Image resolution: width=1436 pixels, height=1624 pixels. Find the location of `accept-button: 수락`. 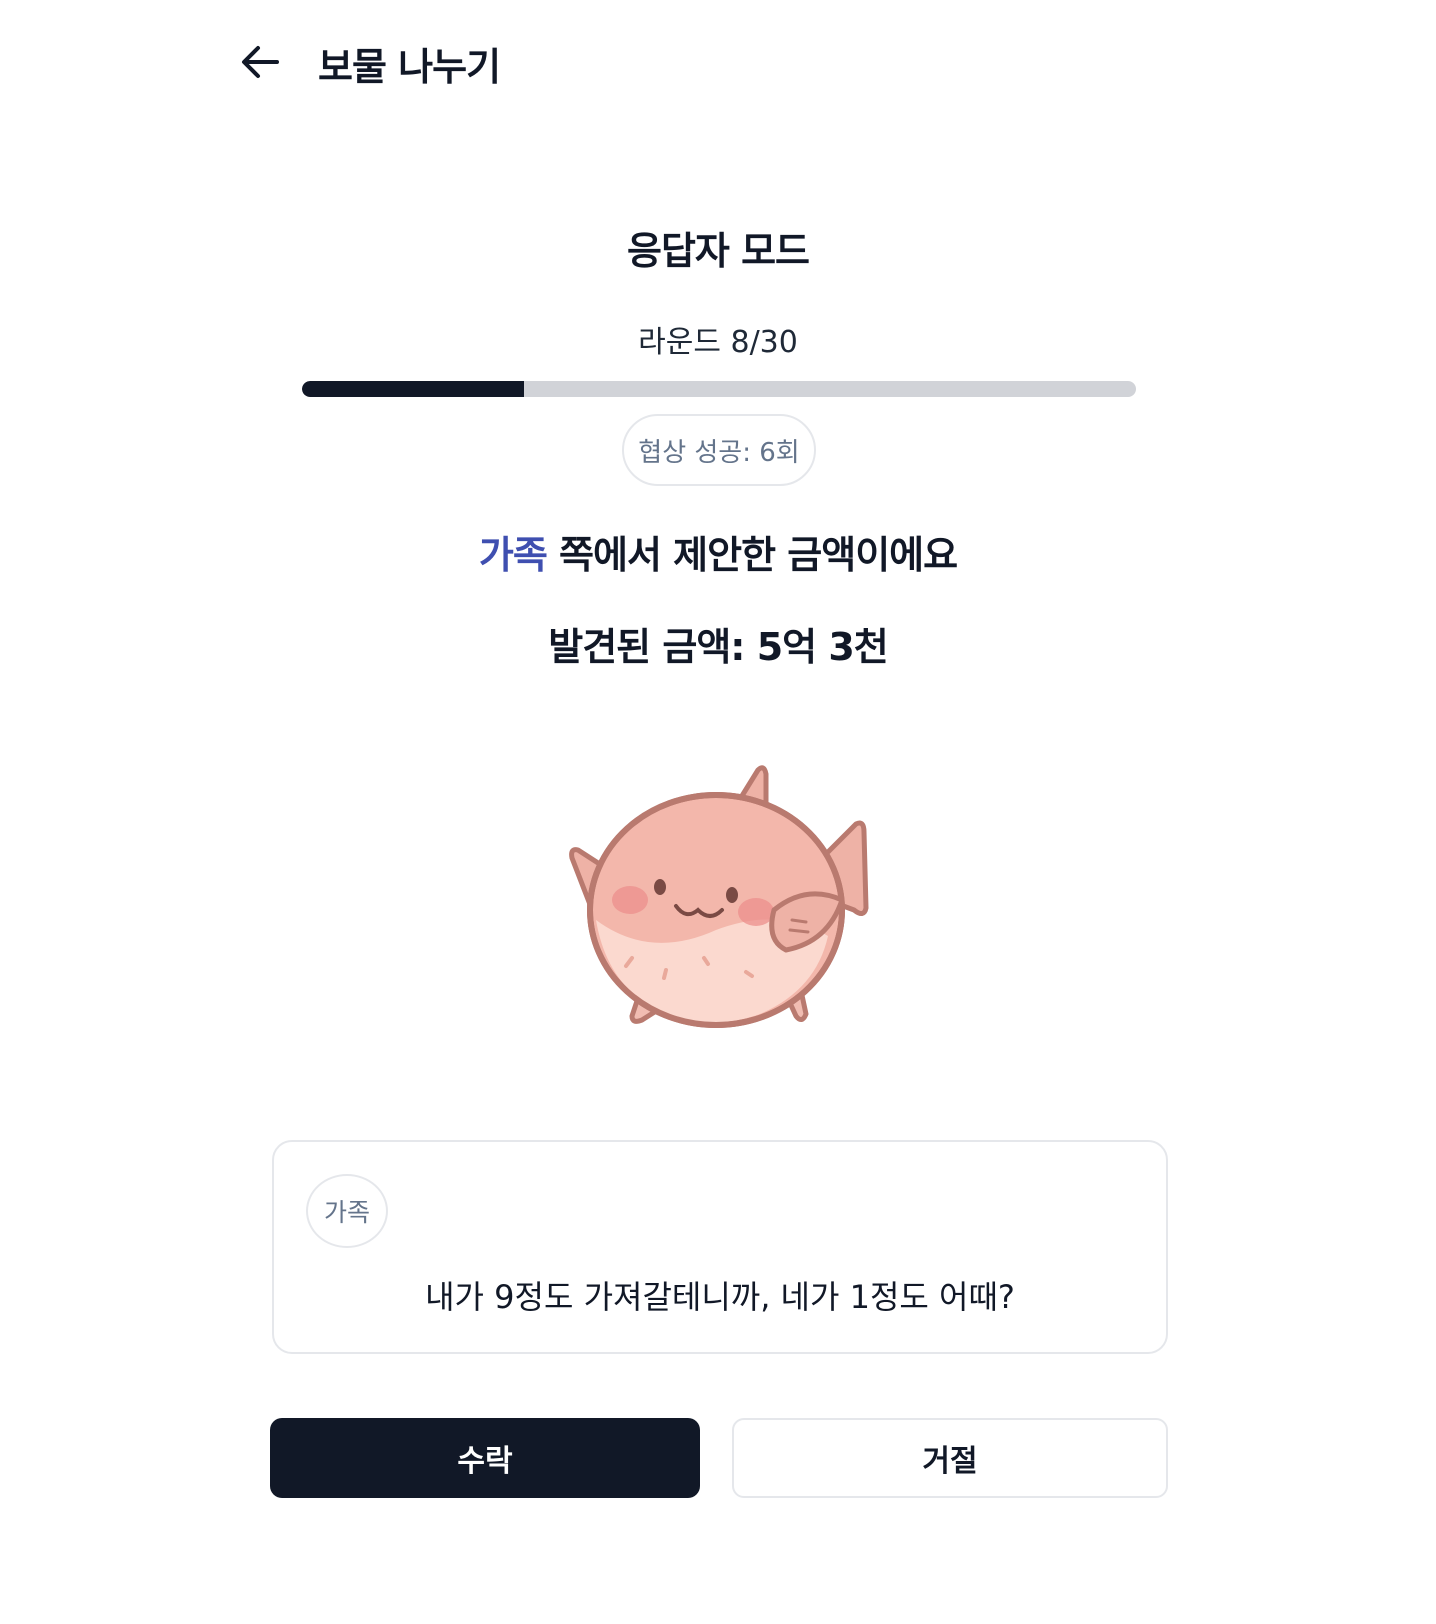

accept-button: 수락 is located at coordinates (485, 1458).